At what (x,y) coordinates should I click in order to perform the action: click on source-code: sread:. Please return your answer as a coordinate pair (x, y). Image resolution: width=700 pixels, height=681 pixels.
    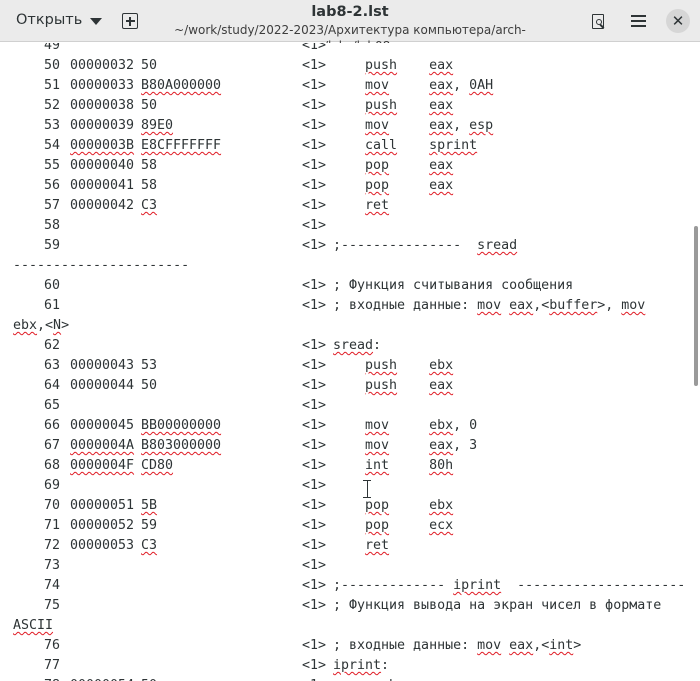
    Looking at the image, I should click on (357, 345).